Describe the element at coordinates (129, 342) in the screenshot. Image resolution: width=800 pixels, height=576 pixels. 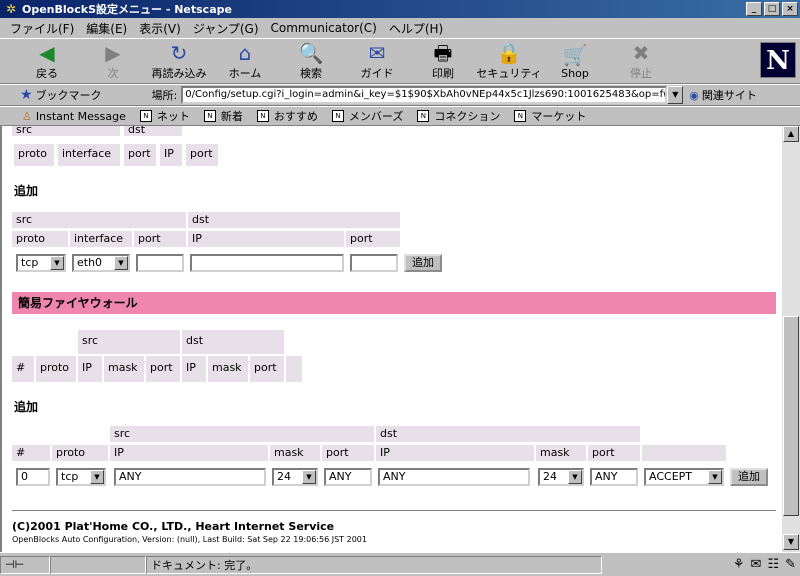
I see `fw-src-header: src` at that location.